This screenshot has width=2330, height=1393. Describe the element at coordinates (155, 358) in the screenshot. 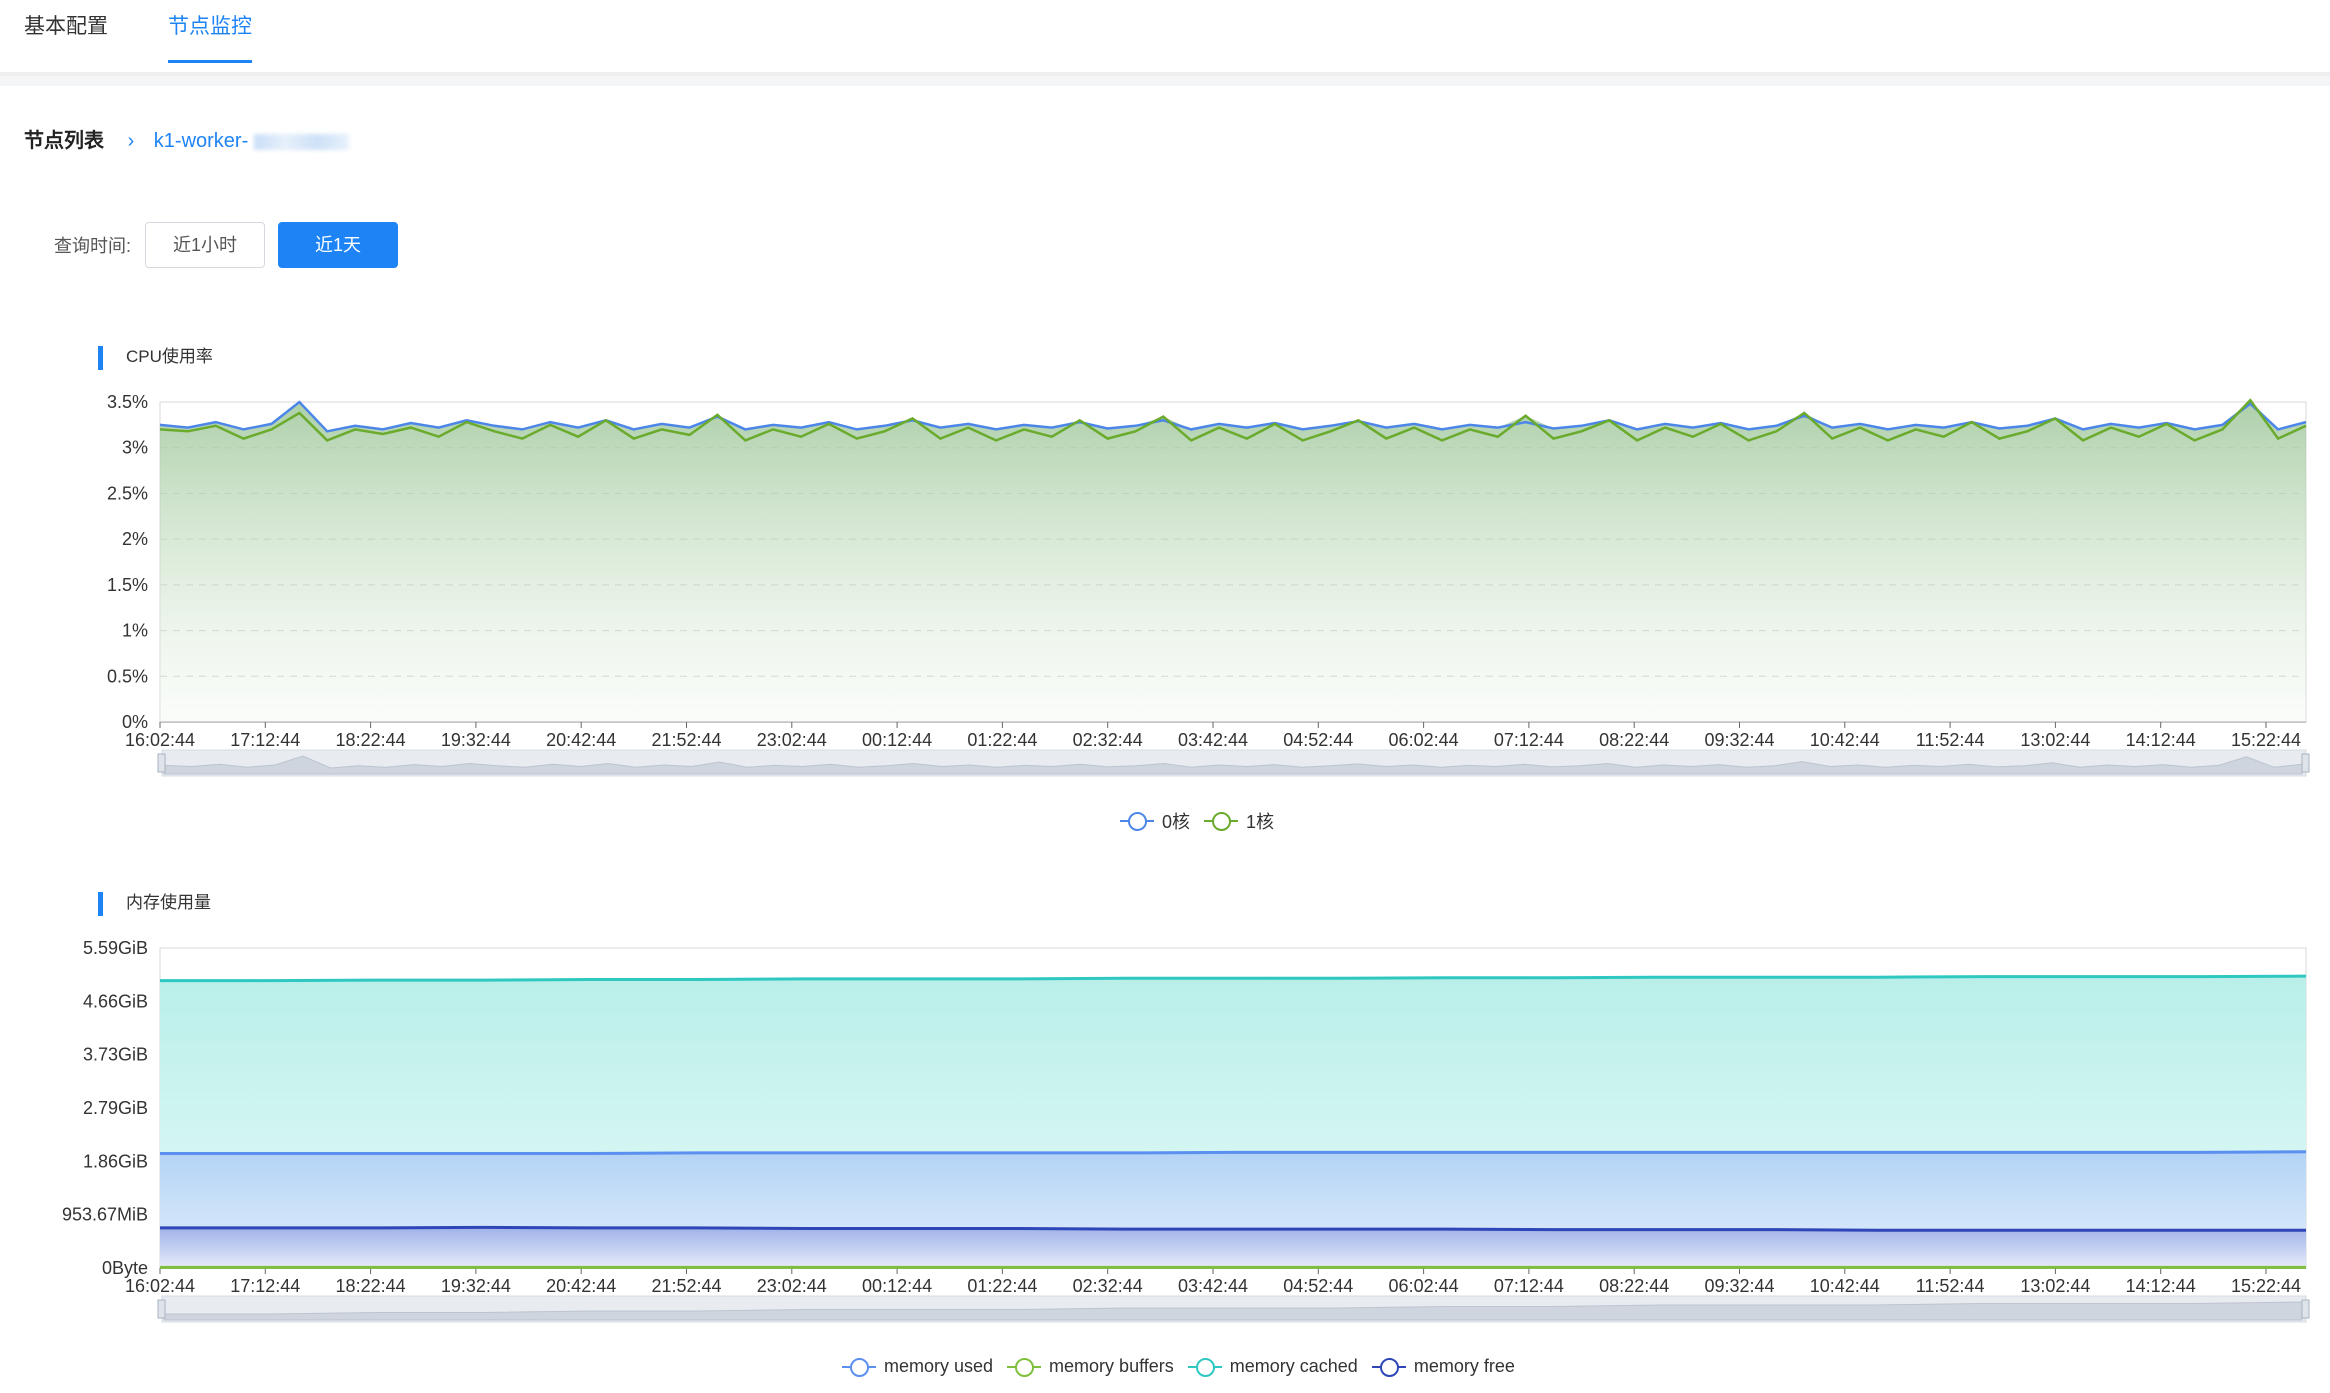

I see `cpu-chart-title: CPU使用率` at that location.